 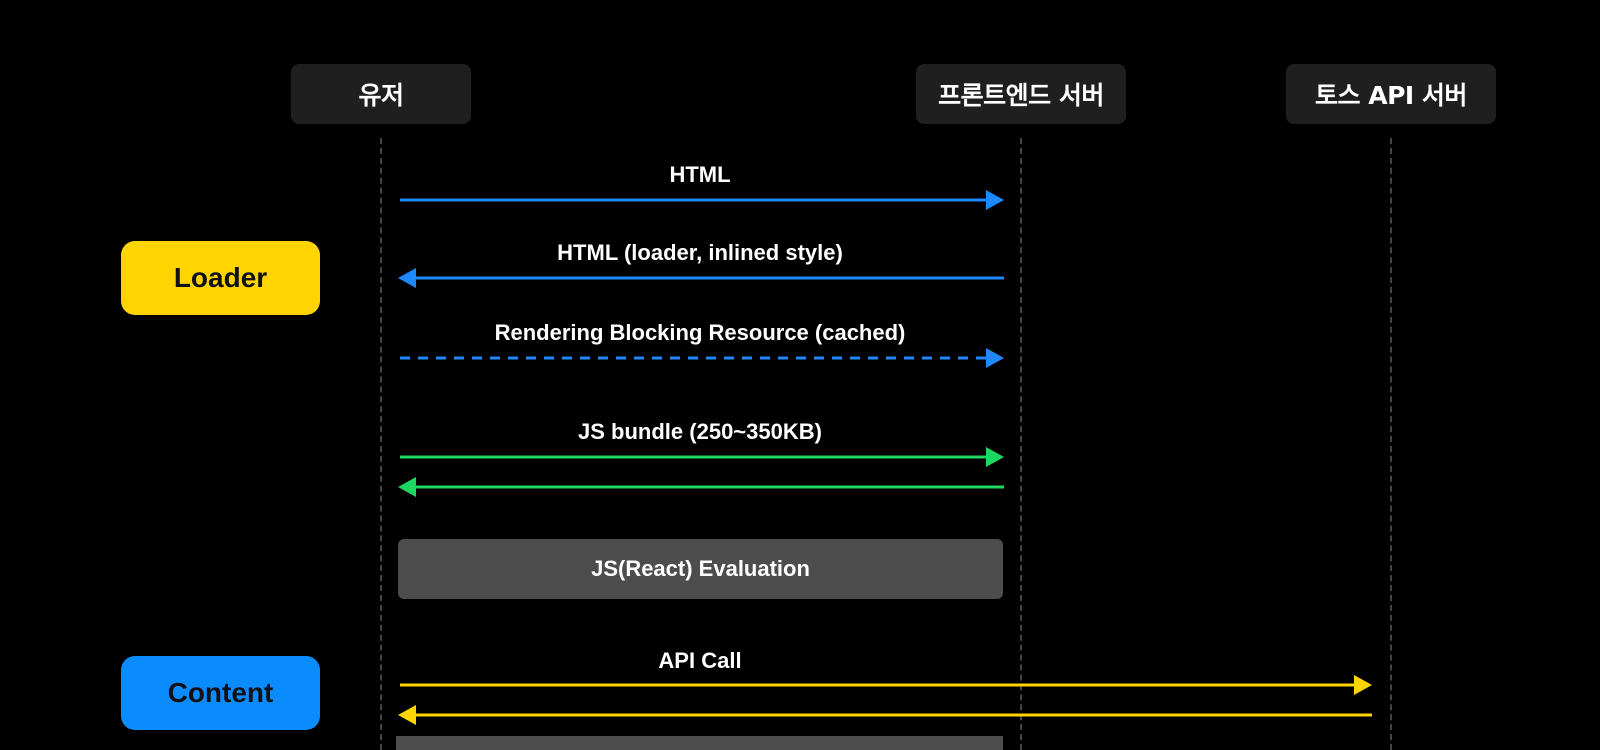 What do you see at coordinates (1363, 685) in the screenshot?
I see `arrowhead-api-call-request` at bounding box center [1363, 685].